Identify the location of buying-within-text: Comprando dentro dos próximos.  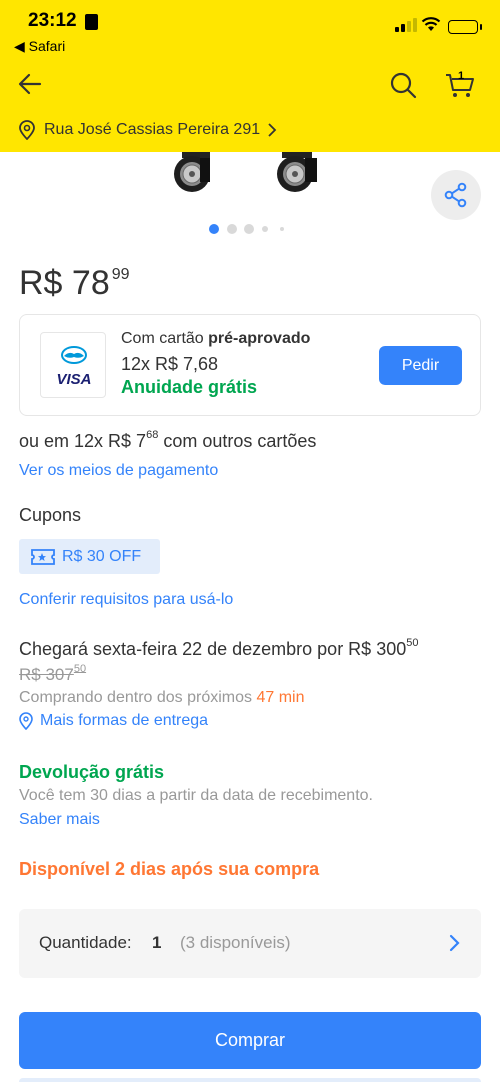
(138, 697).